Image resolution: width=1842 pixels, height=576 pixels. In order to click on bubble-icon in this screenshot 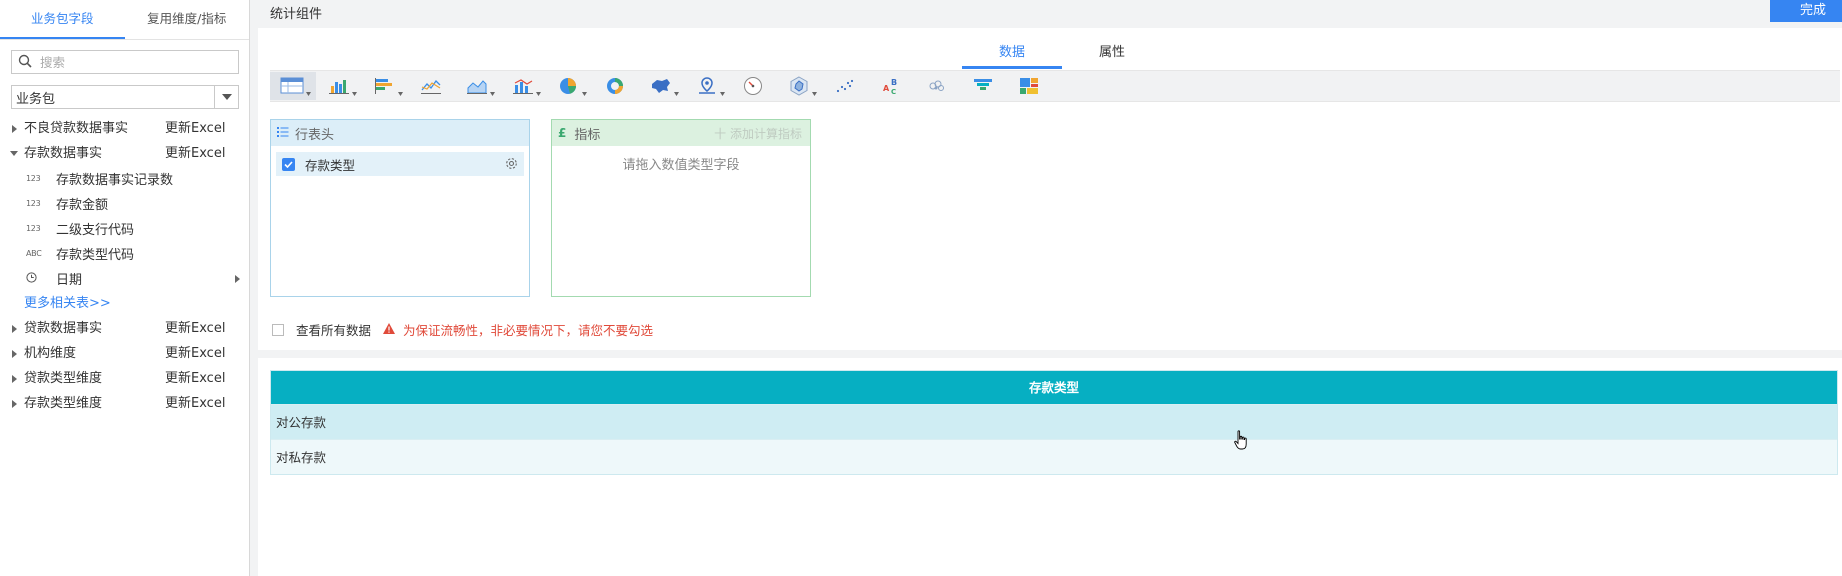, I will do `click(937, 86)`.